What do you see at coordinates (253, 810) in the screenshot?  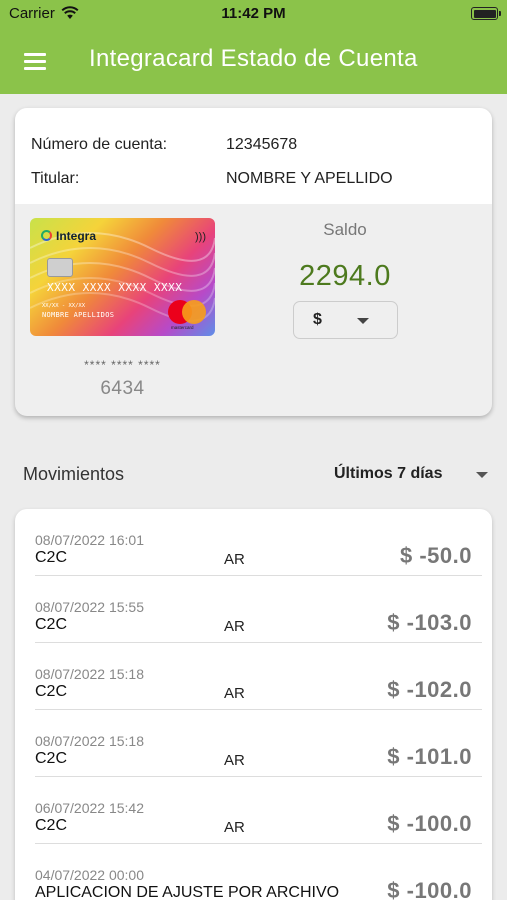 I see `list-item: 06/07/2022 15:42 C2C AR $ -100.0` at bounding box center [253, 810].